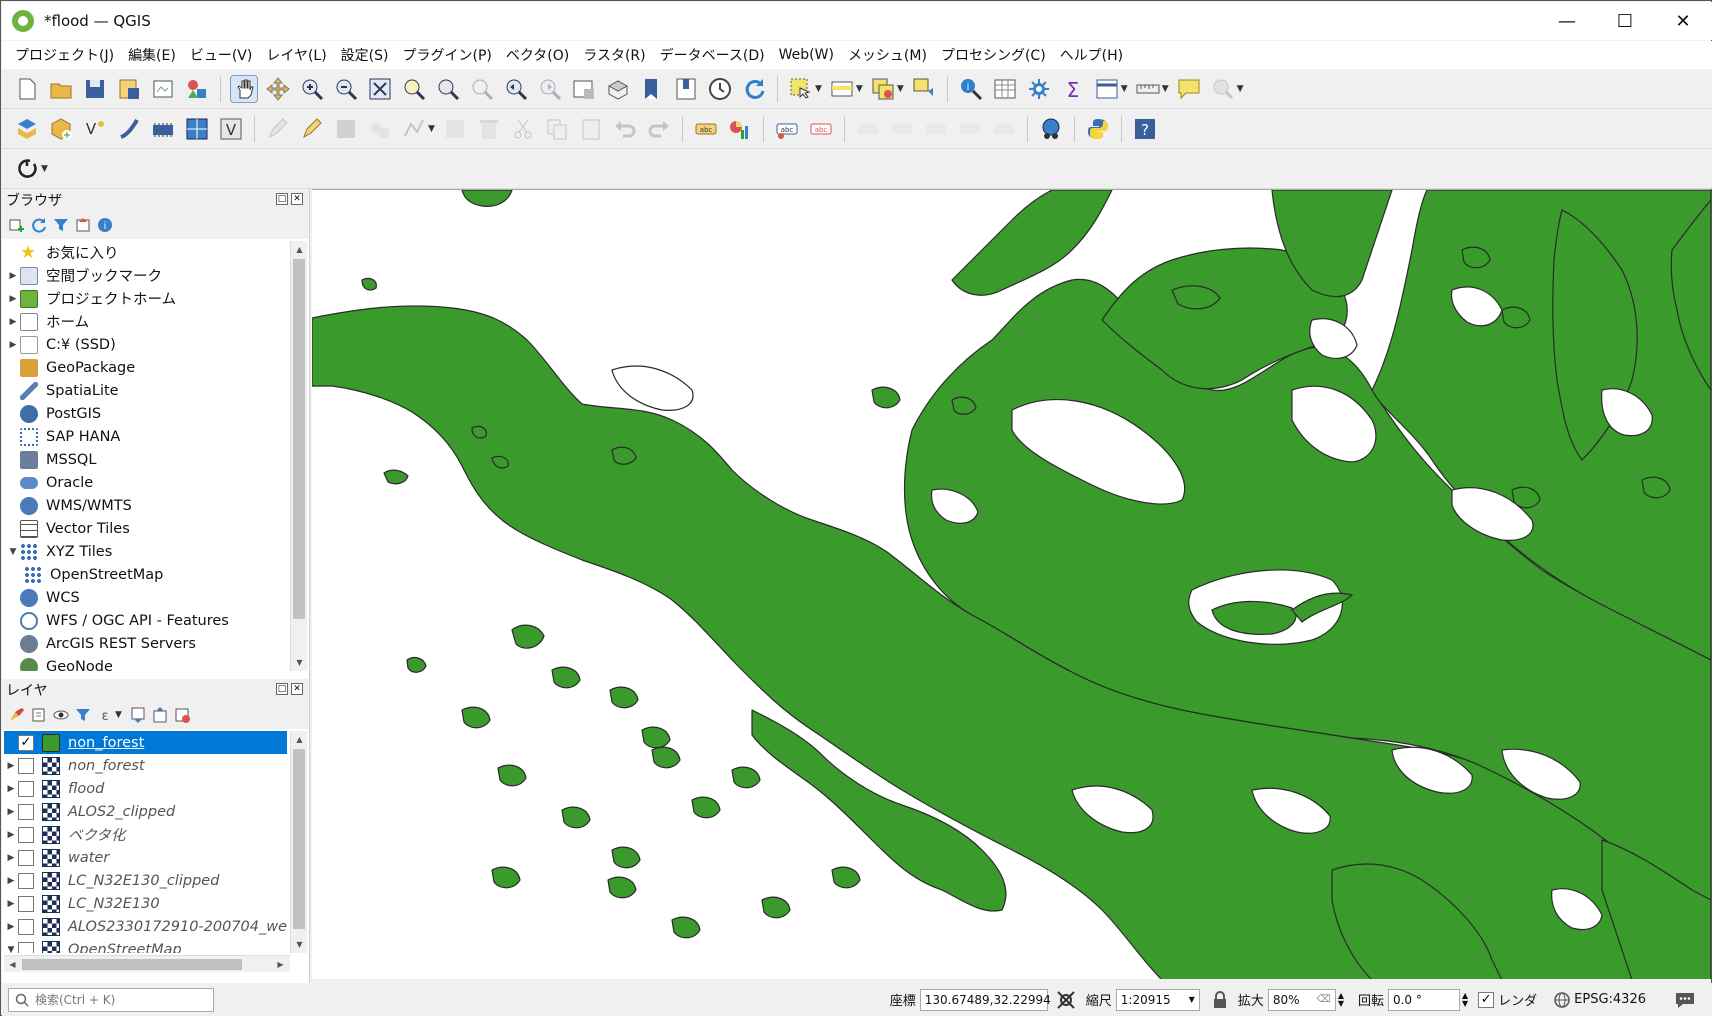 The image size is (1712, 1016). I want to click on layer-row: ▼ OpenStreetMap, so click(145, 945).